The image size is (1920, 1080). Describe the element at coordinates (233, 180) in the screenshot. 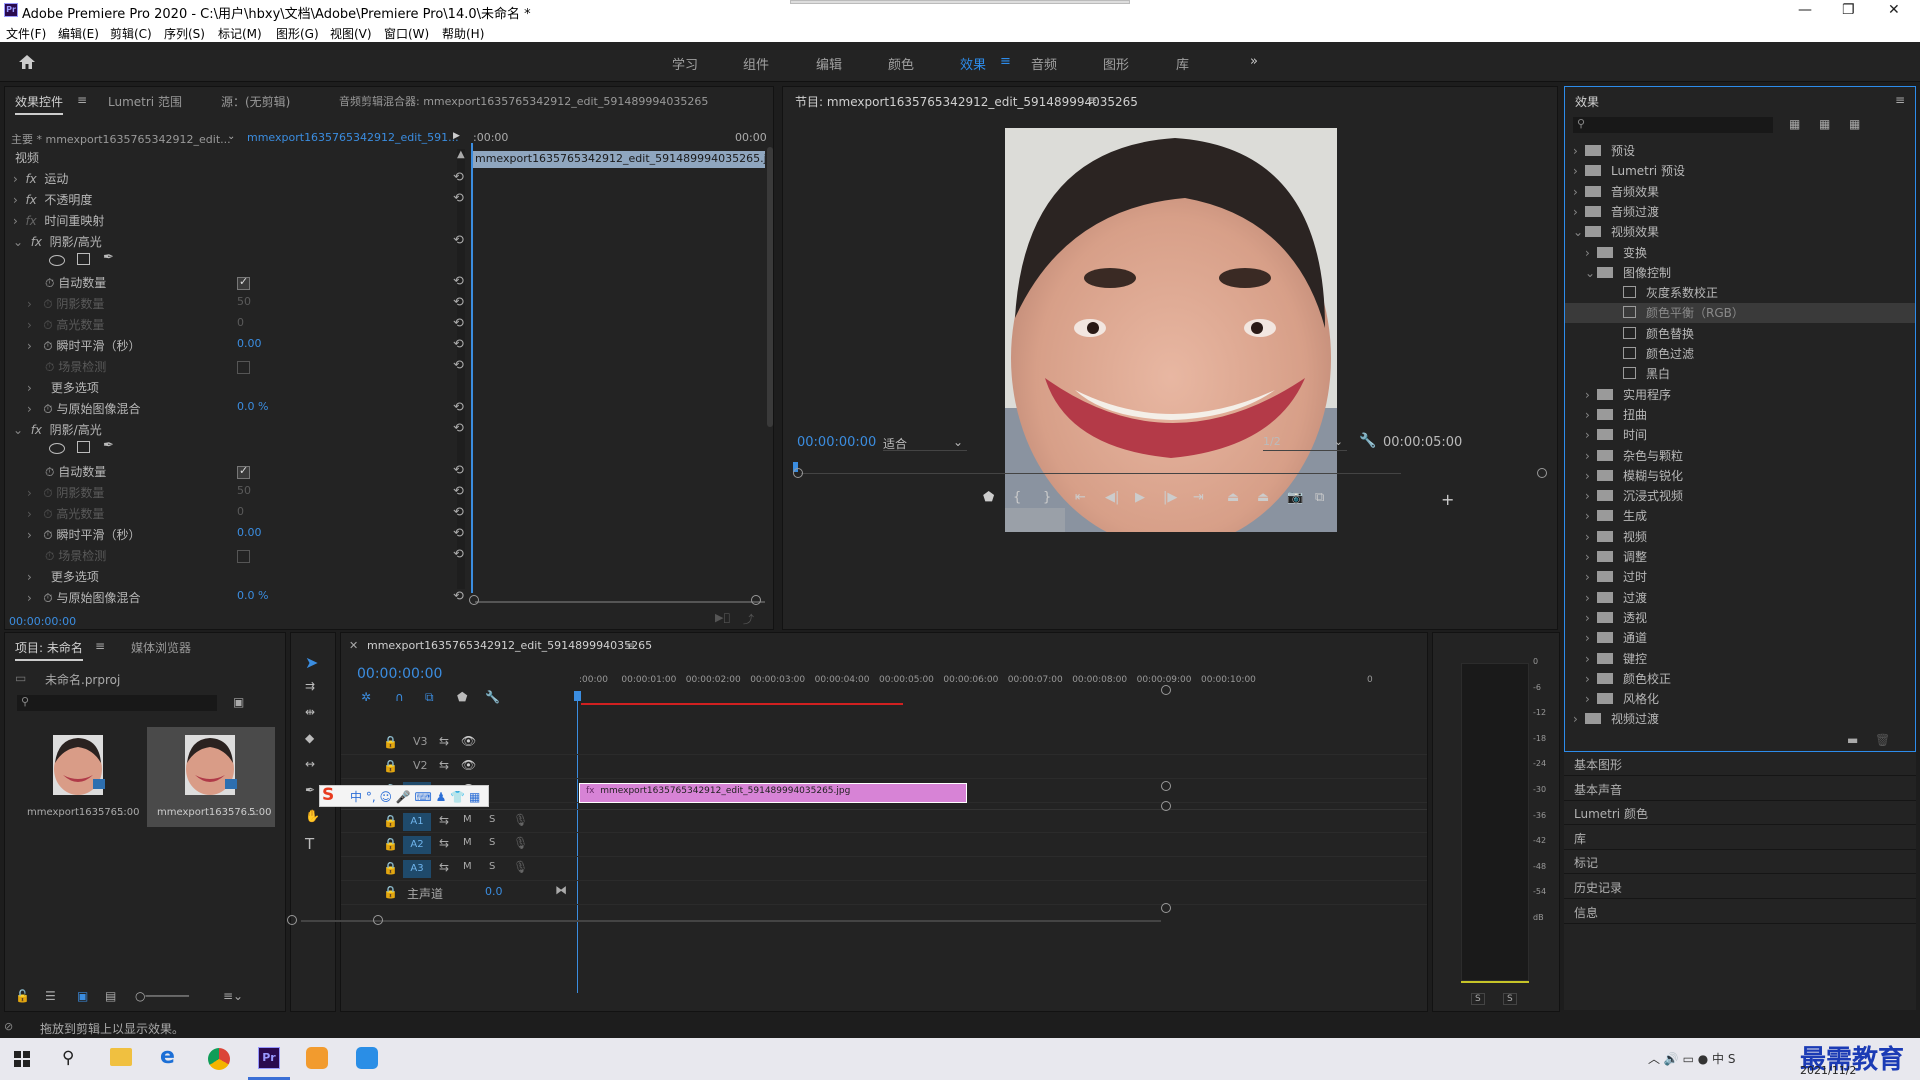

I see `fx-row-motion: › fx 运动` at that location.